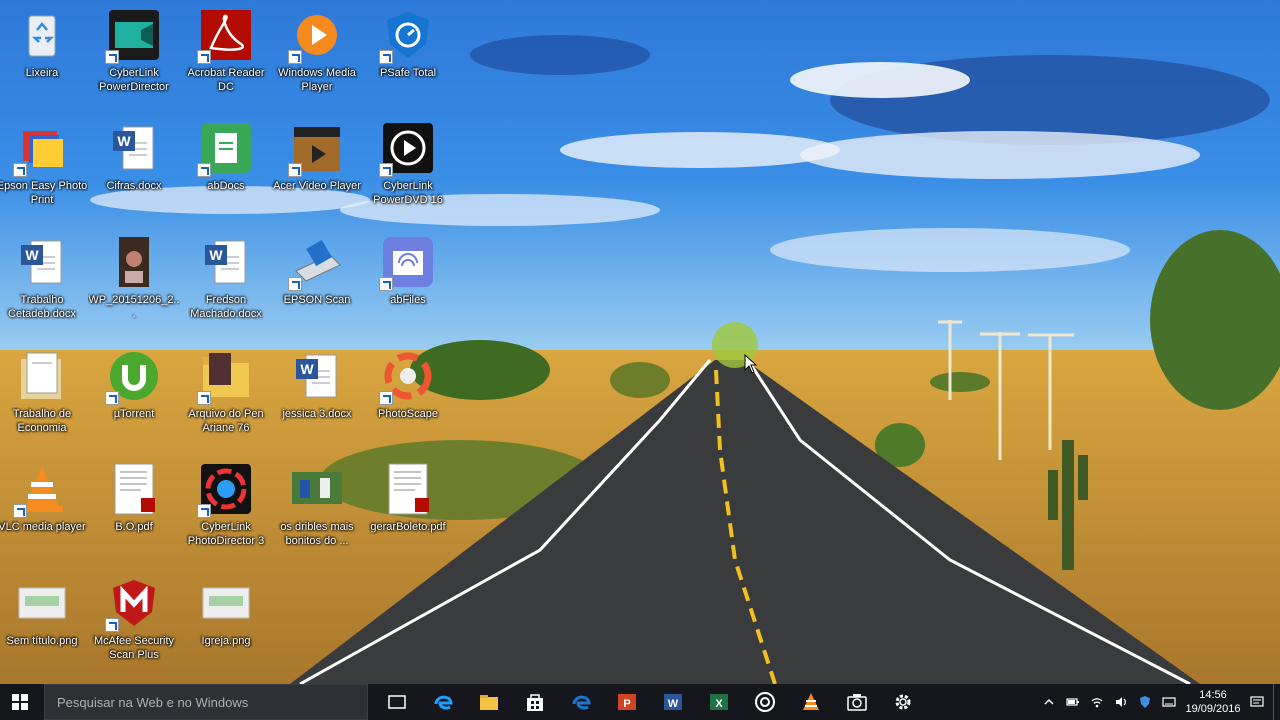  What do you see at coordinates (133, 377) in the screenshot?
I see `utorrent-icon` at bounding box center [133, 377].